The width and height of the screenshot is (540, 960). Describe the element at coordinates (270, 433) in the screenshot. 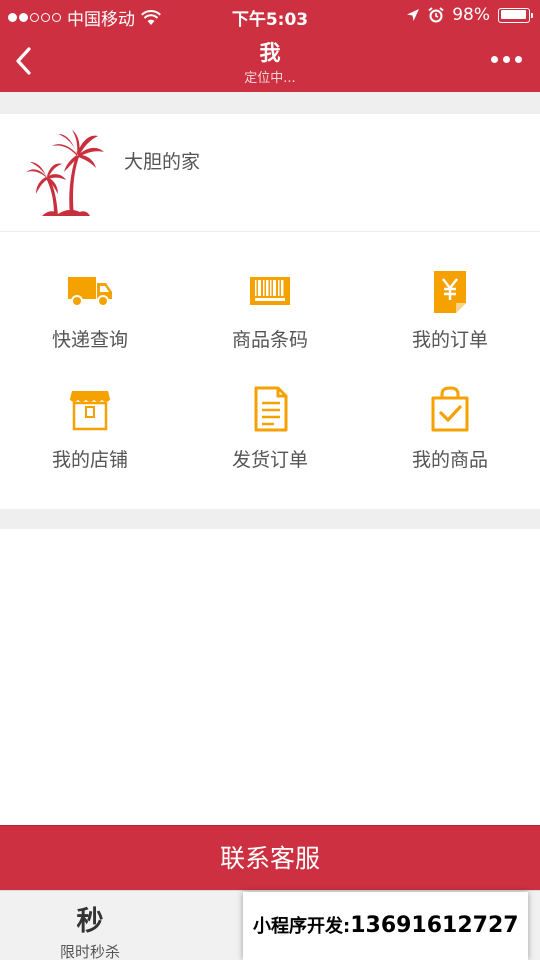

I see `menu-item-shipping-orders: 发货订单` at that location.